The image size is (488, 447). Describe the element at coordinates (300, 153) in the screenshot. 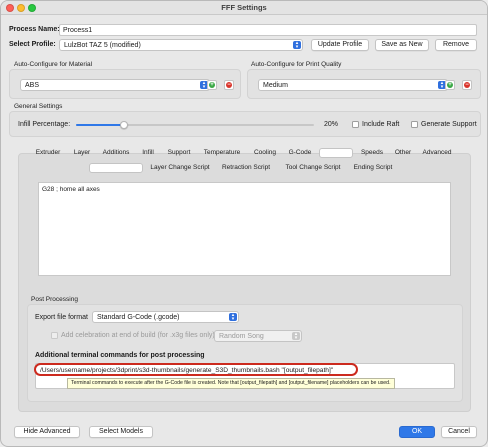

I see `tab-gcode: G-Code` at that location.